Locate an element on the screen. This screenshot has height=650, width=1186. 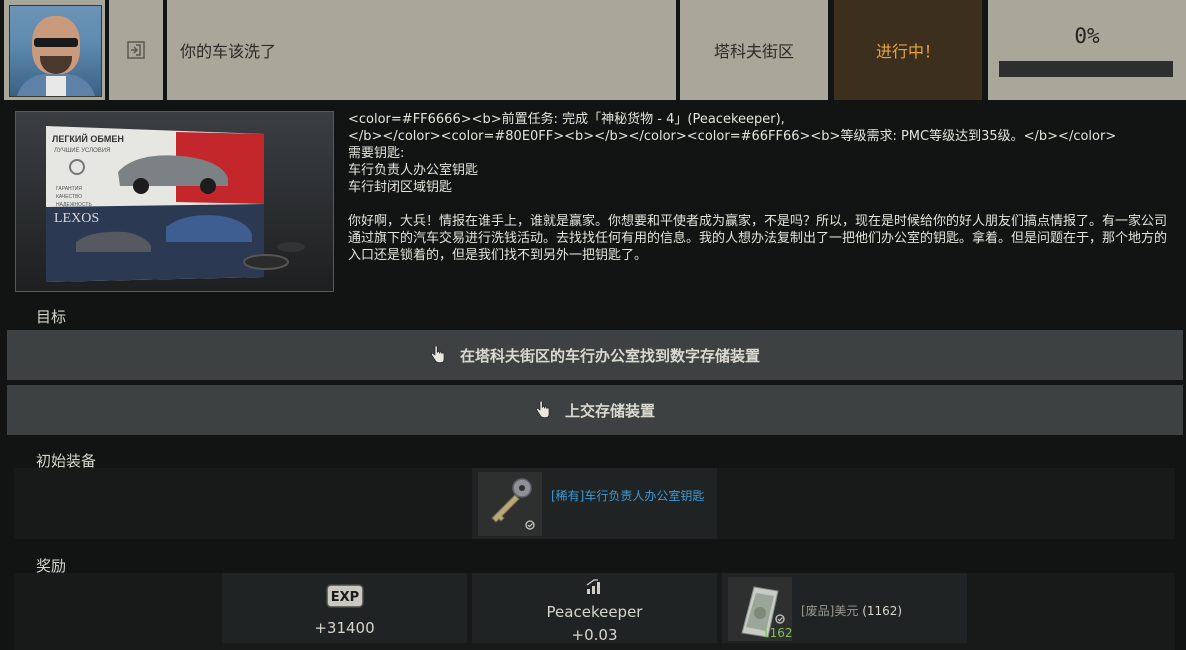
quest-status-text: 进行中！ is located at coordinates (907, 51).